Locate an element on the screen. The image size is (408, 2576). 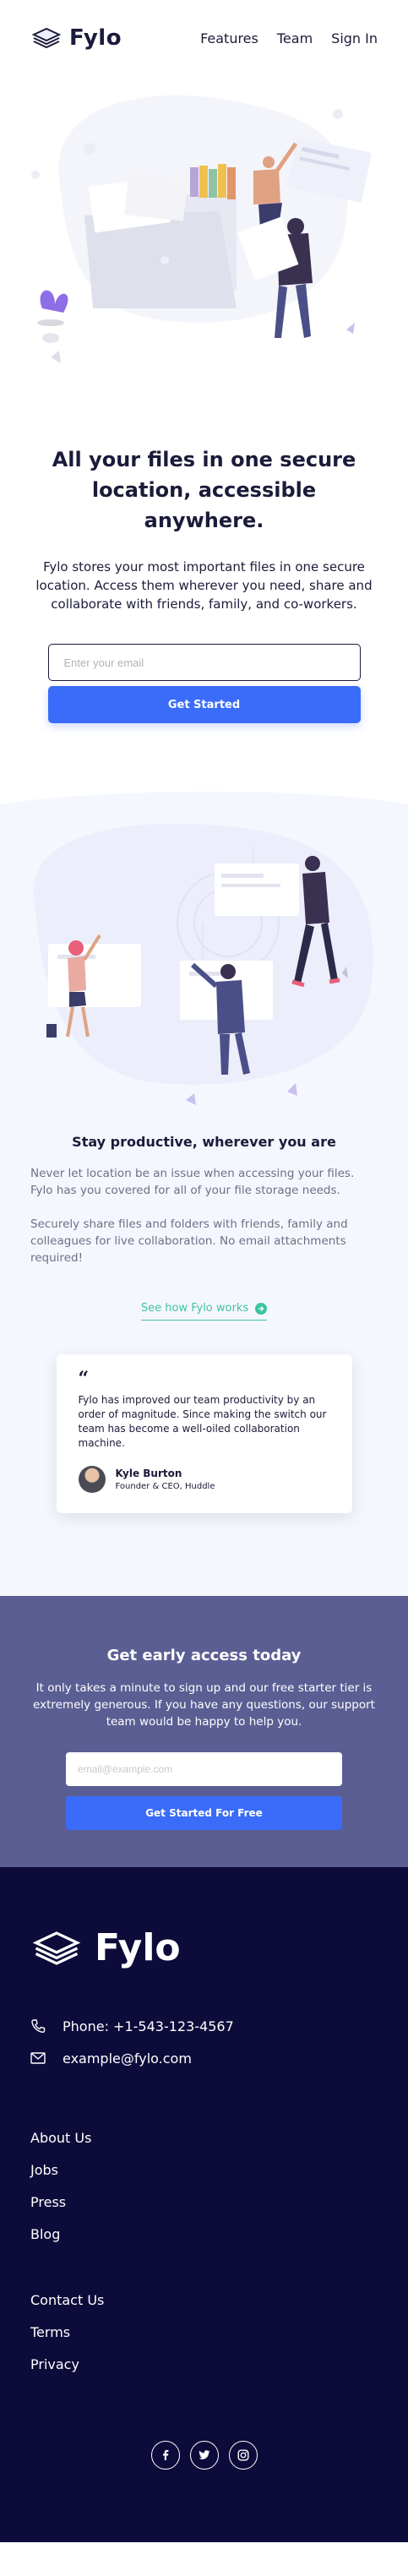
see-how-fylo-works-link: See how Fylo works is located at coordinates (204, 1311).